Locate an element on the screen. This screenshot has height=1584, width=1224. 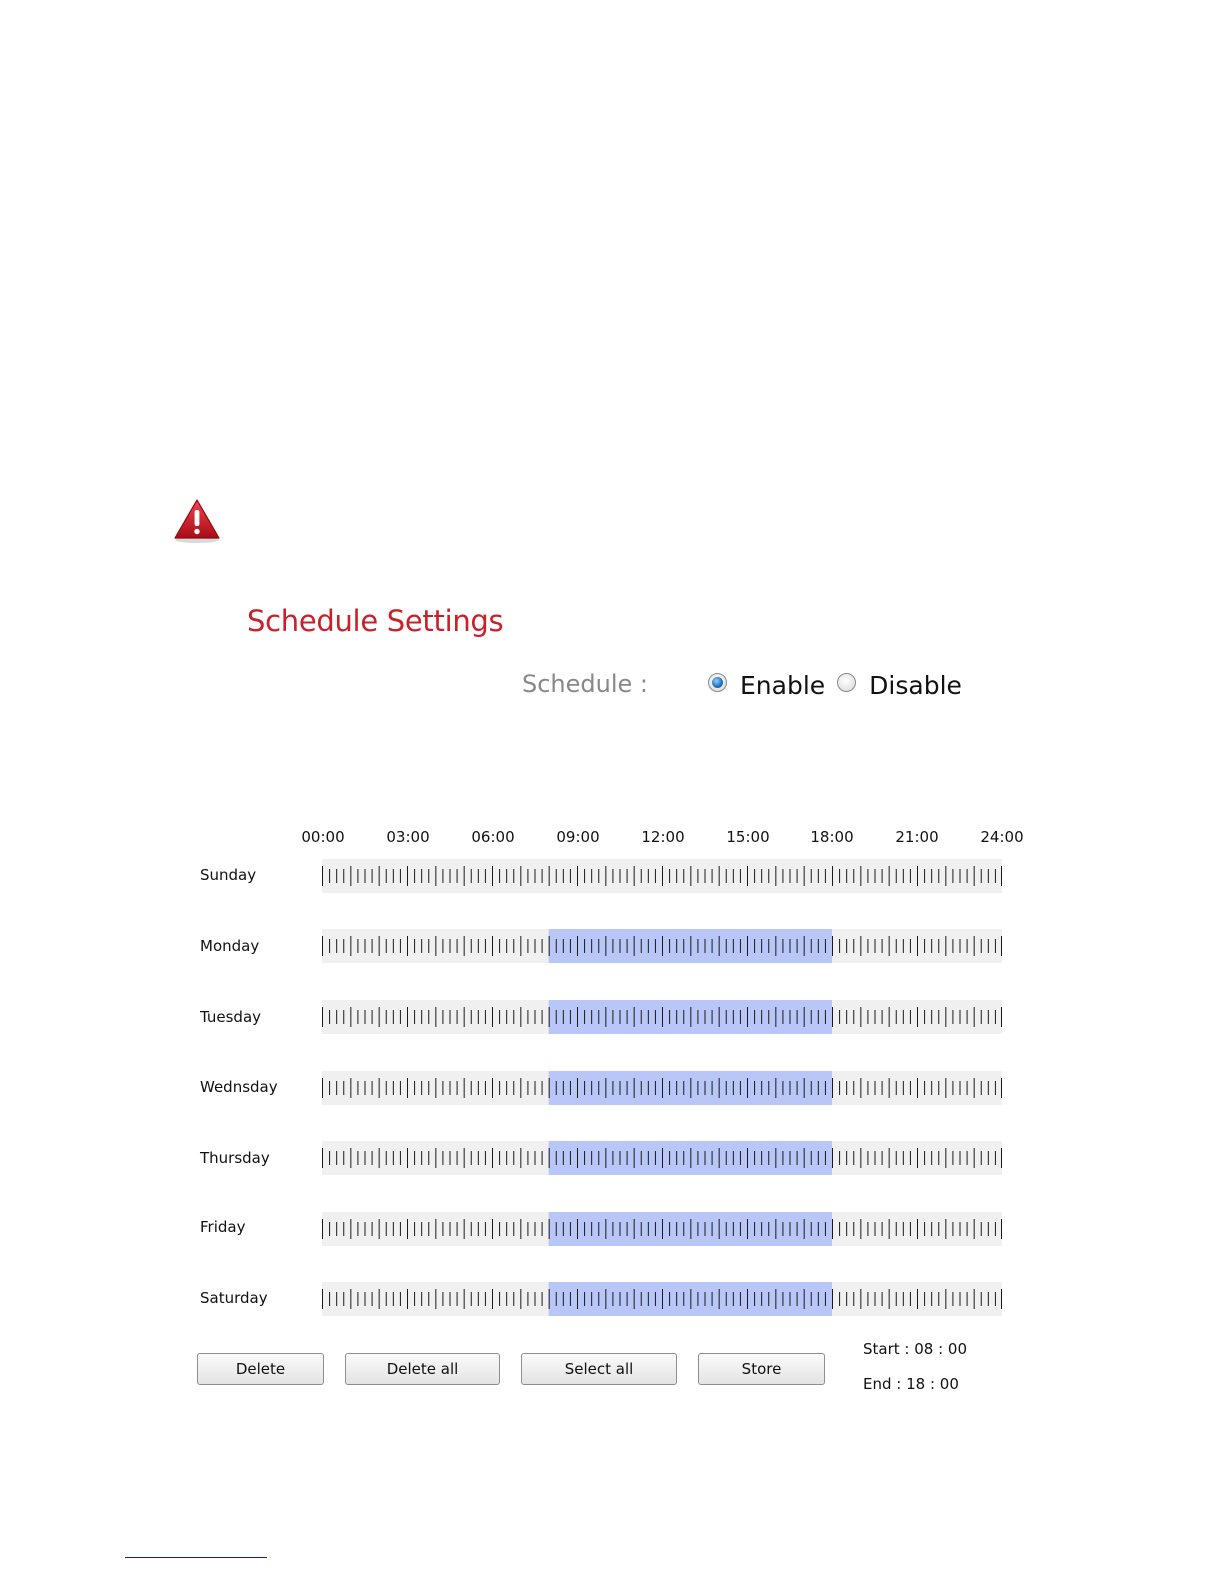
timeline-friday is located at coordinates (662, 1229).